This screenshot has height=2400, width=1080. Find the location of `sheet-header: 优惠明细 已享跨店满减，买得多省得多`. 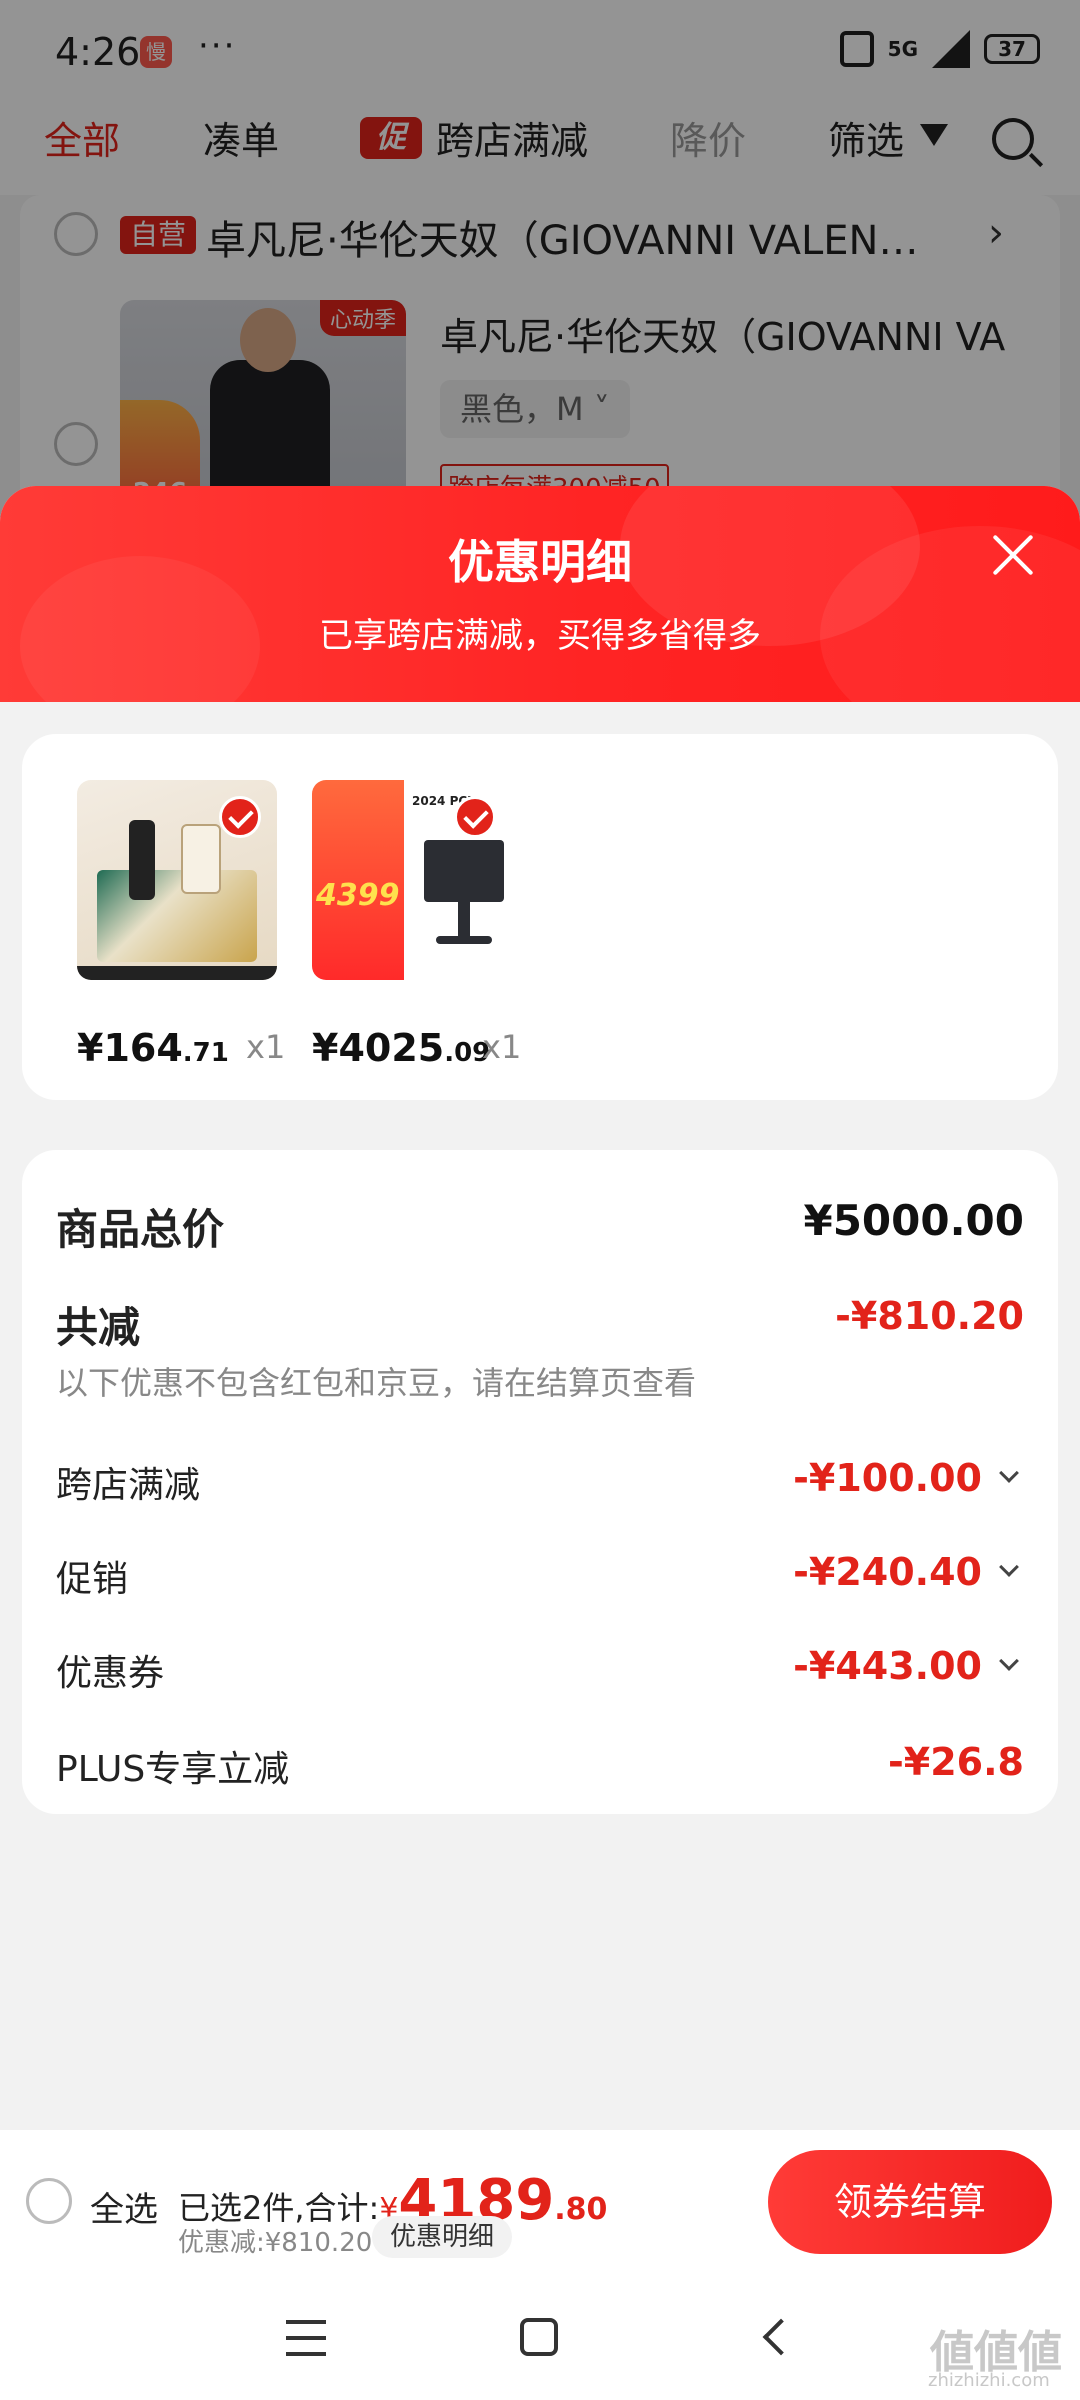

sheet-header: 优惠明细 已享跨店满减，买得多省得多 is located at coordinates (540, 616).